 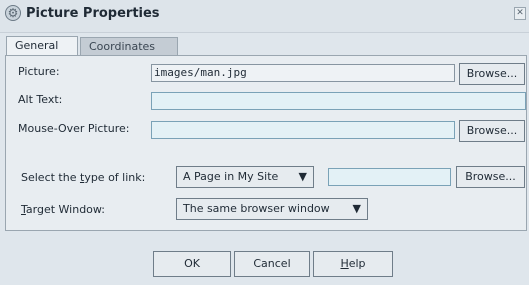 What do you see at coordinates (344, 263) in the screenshot?
I see `help-mnemonic: H` at bounding box center [344, 263].